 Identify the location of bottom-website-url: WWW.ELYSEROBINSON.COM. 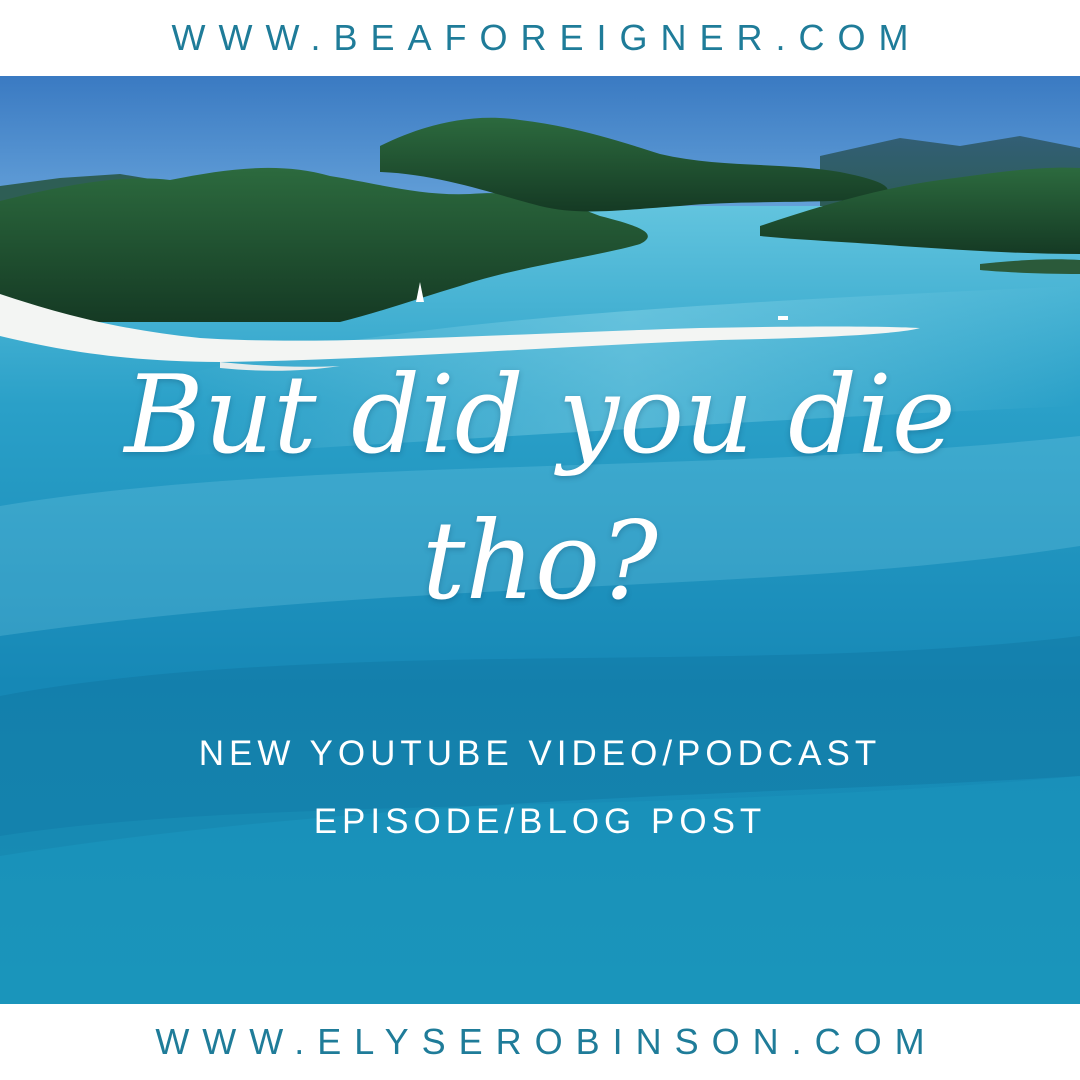
(546, 1041).